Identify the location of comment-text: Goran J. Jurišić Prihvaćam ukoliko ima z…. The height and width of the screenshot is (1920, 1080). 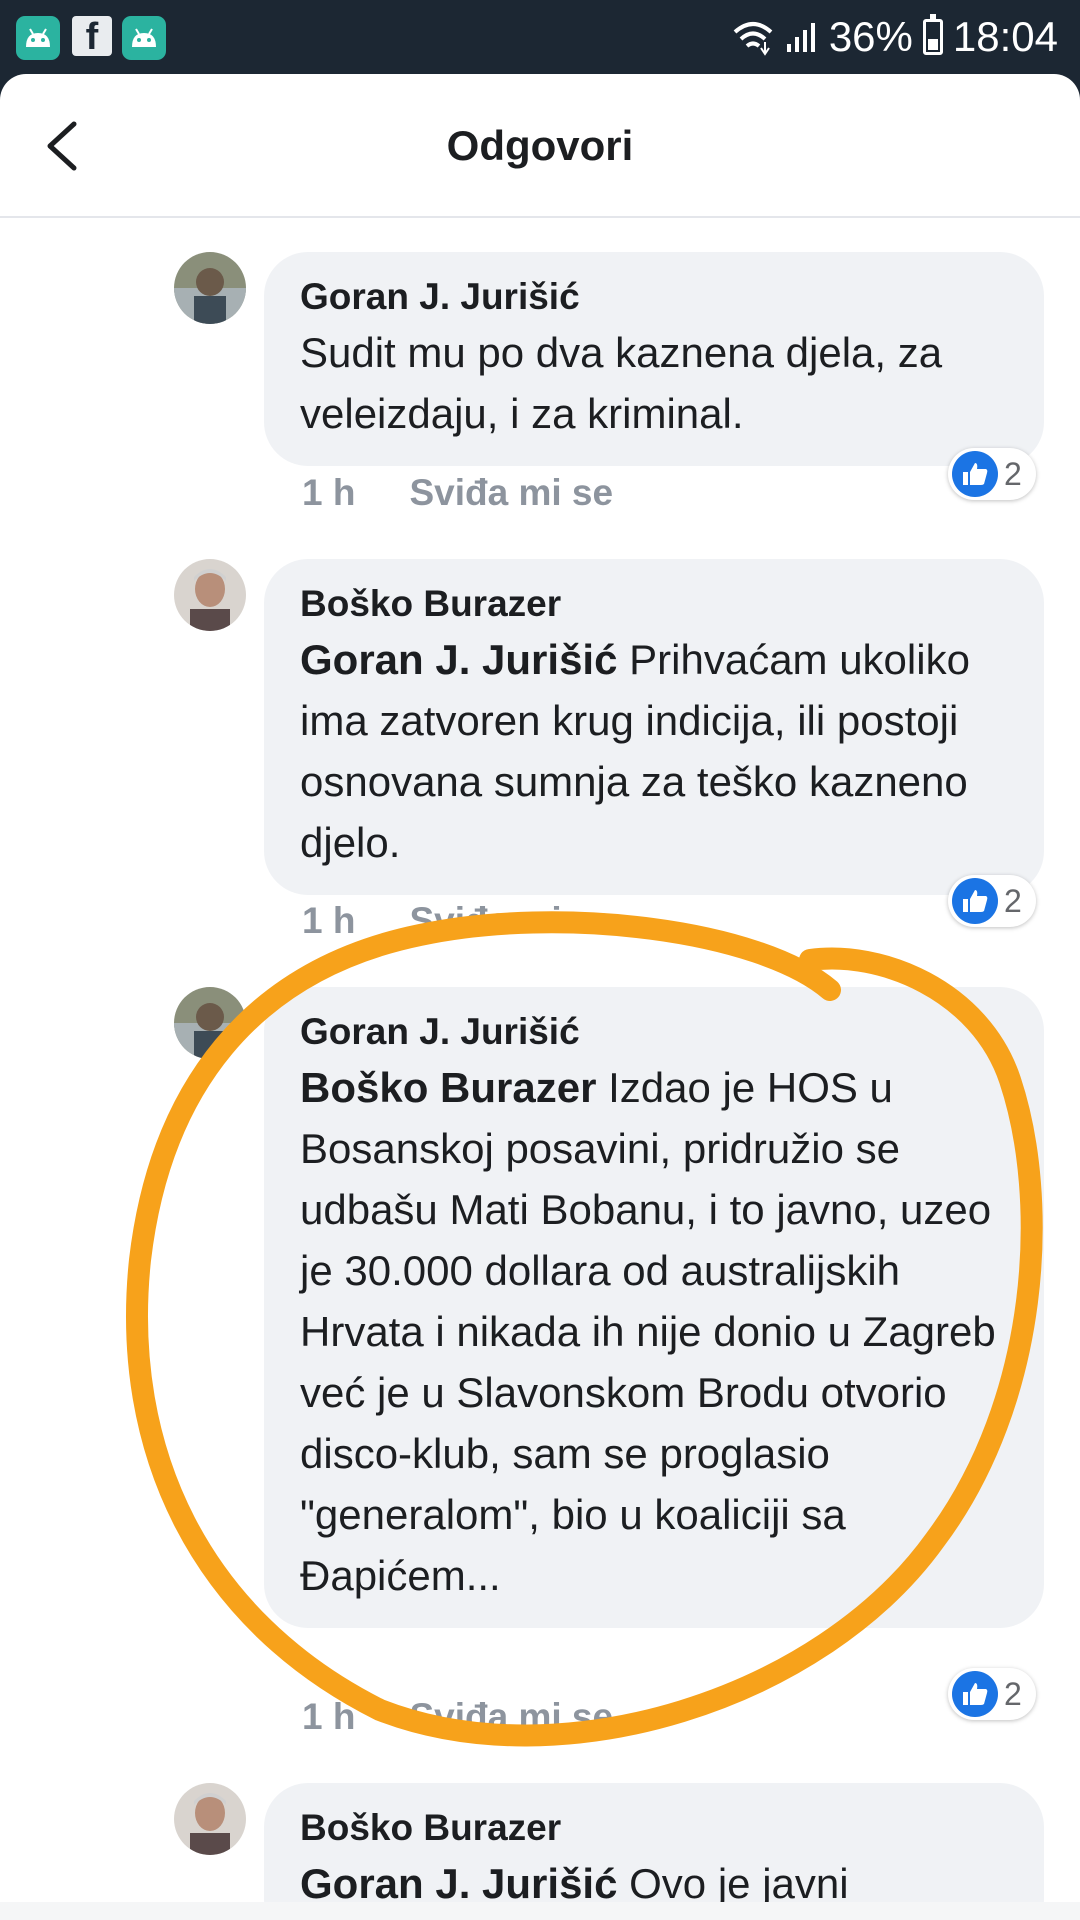
(654, 751).